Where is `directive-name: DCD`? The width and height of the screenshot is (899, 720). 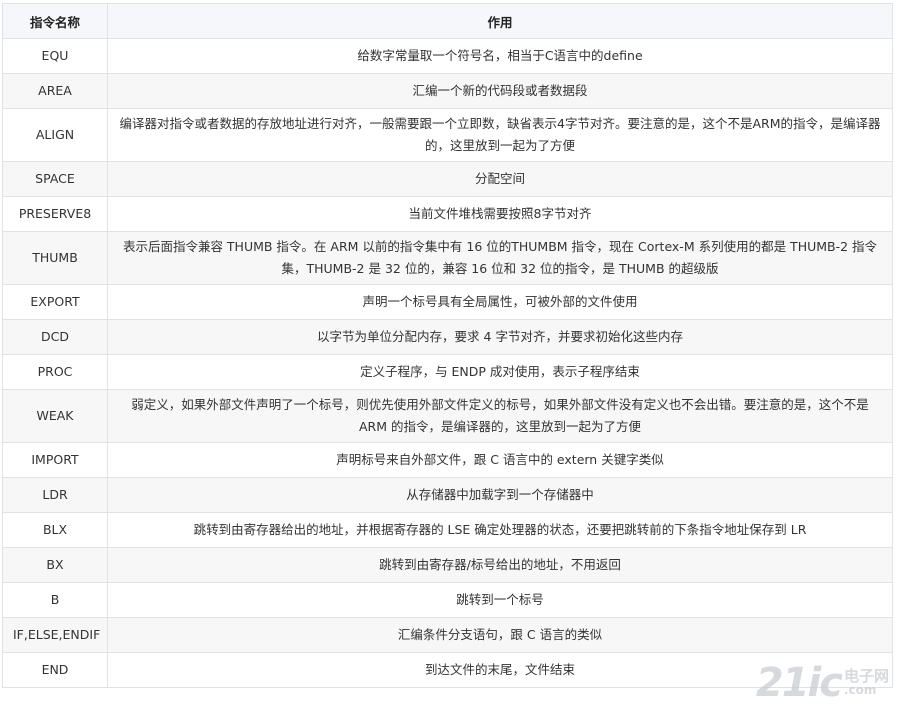 directive-name: DCD is located at coordinates (55, 337).